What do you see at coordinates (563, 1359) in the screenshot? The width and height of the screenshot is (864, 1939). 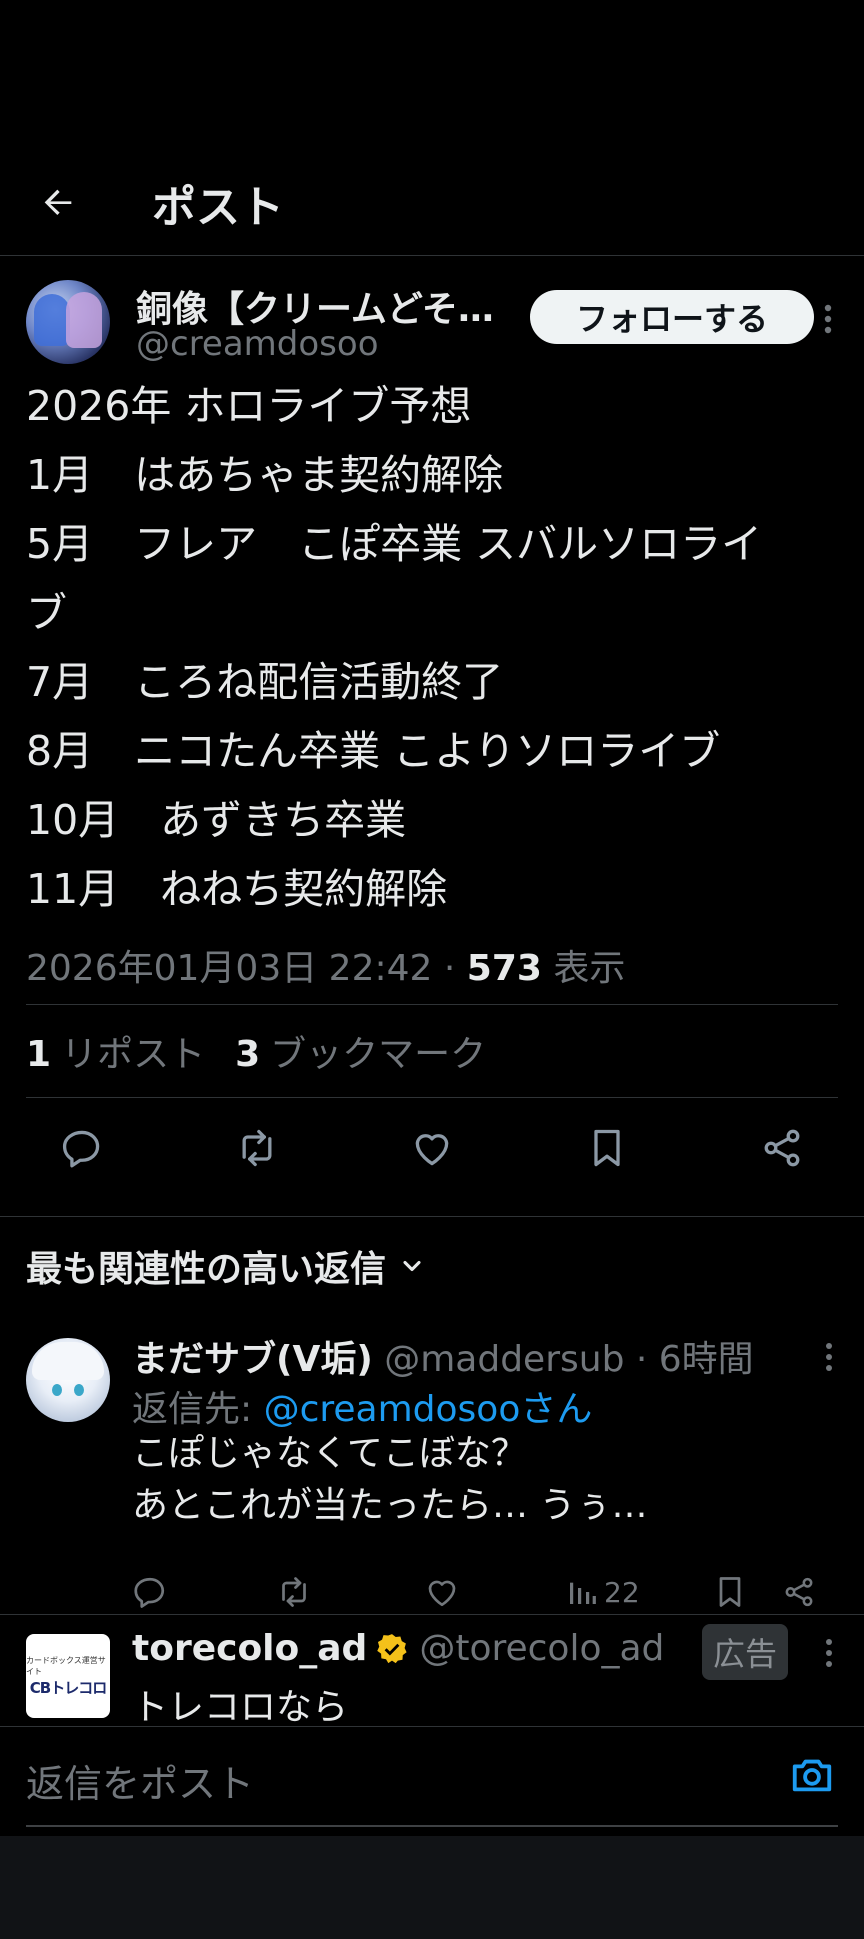 I see `reply-handle-time: @maddersub · 6時間` at bounding box center [563, 1359].